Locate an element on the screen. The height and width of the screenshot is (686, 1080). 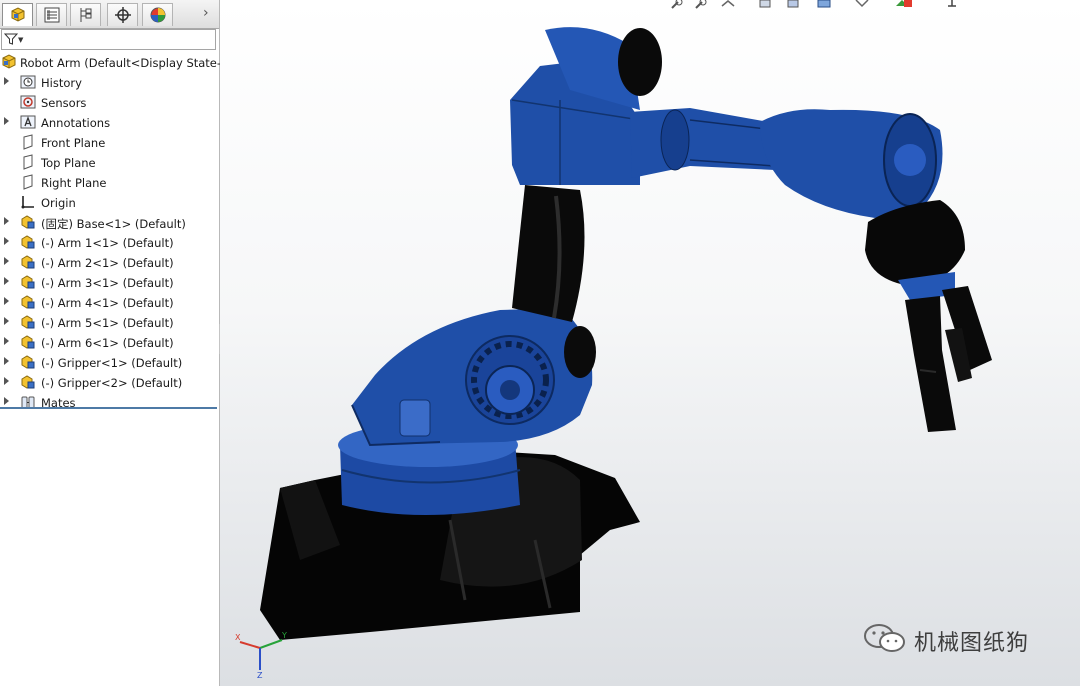
tree-root-label: Robot Arm (Default<Display State-1> is located at coordinates (129, 63).